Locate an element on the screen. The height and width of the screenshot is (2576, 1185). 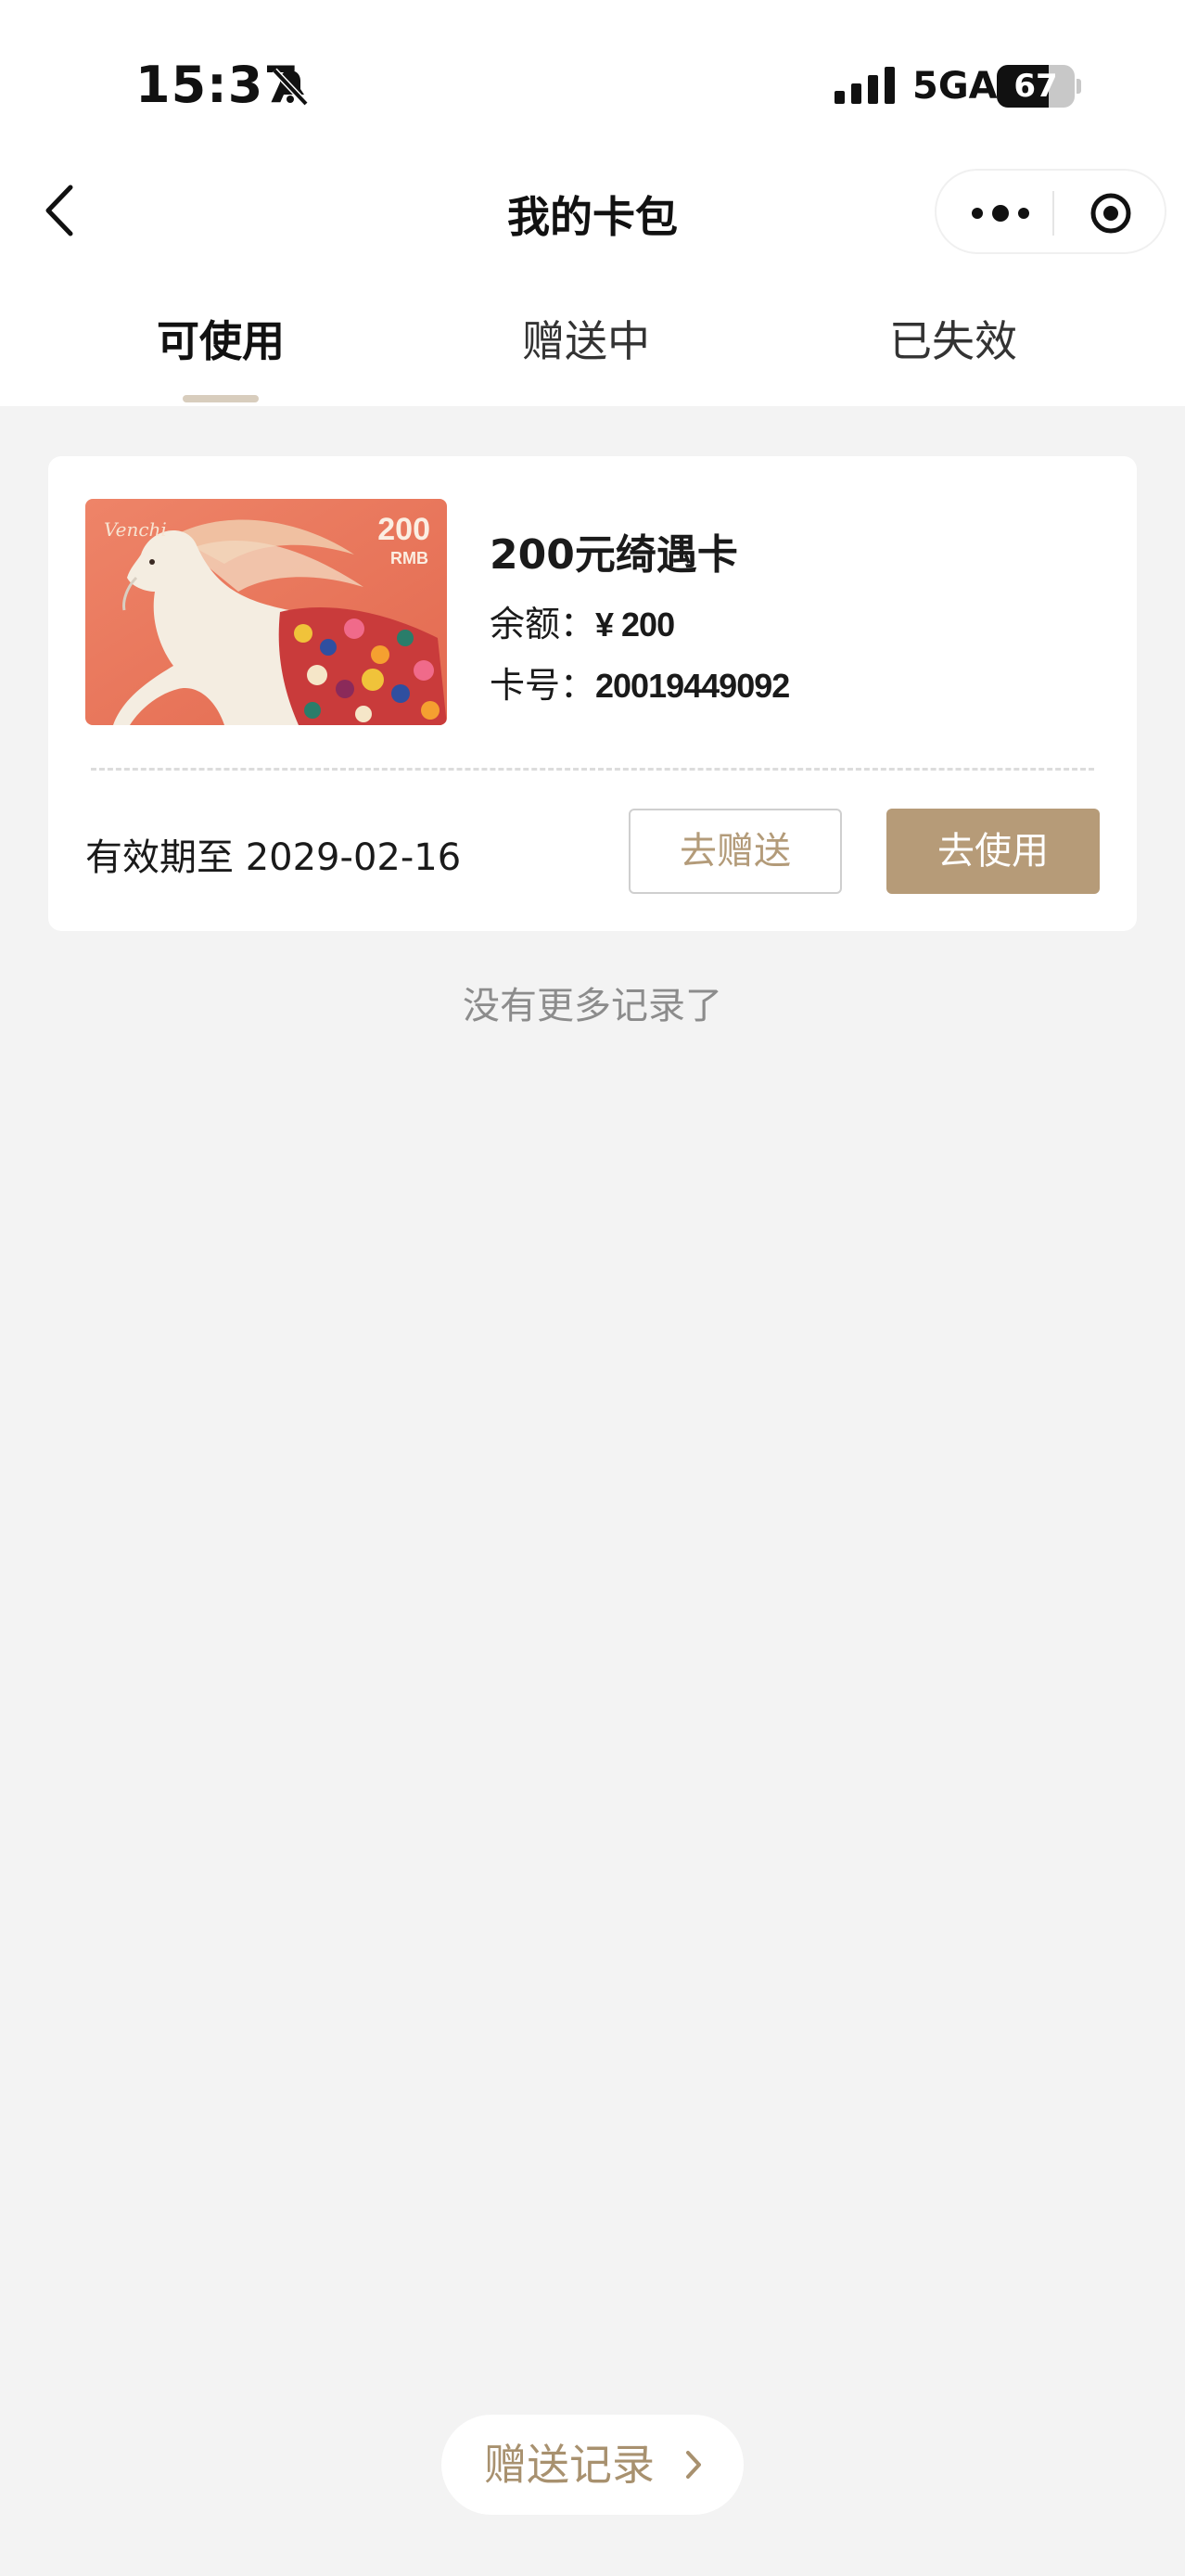
battery-indicator: 67 is located at coordinates (1039, 87).